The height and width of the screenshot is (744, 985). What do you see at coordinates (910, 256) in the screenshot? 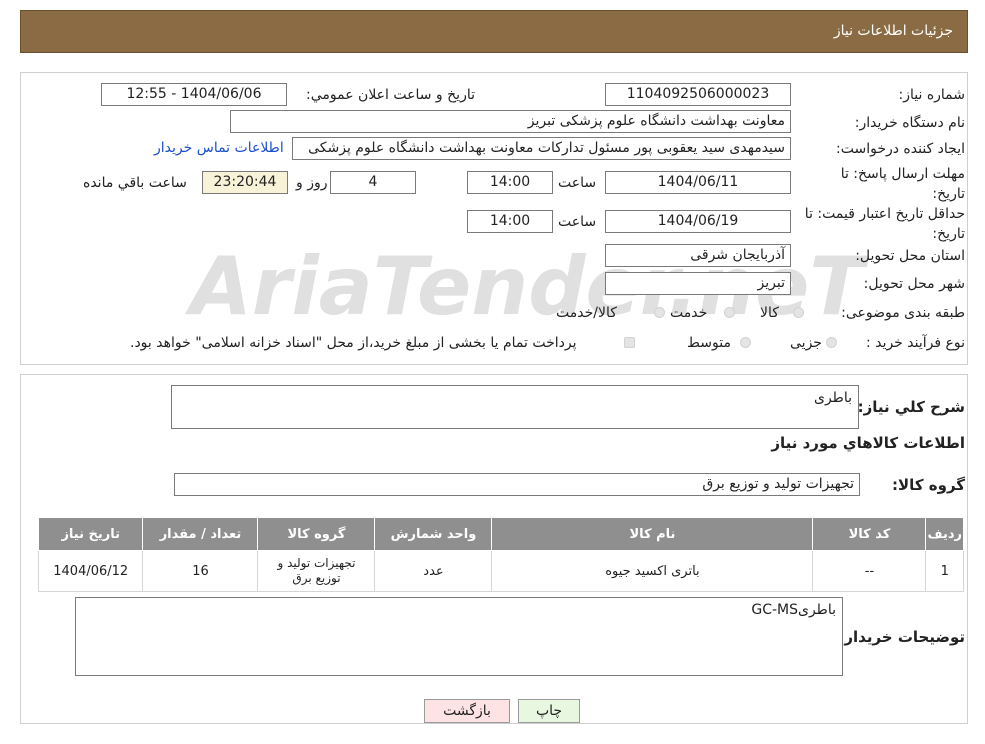
I see `province-label: استان محل تحویل:` at bounding box center [910, 256].